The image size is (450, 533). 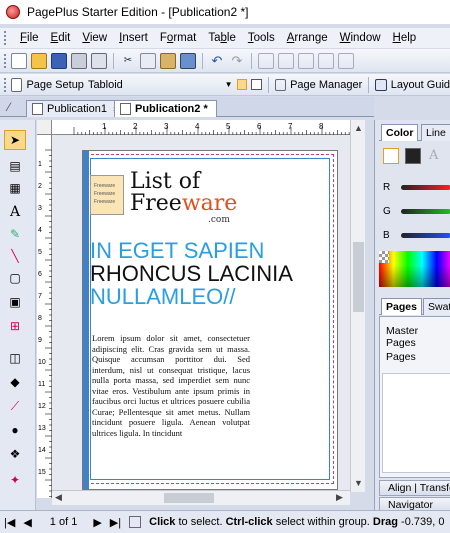 What do you see at coordinates (15, 326) in the screenshot?
I see `table-tool-icon: ⊞` at bounding box center [15, 326].